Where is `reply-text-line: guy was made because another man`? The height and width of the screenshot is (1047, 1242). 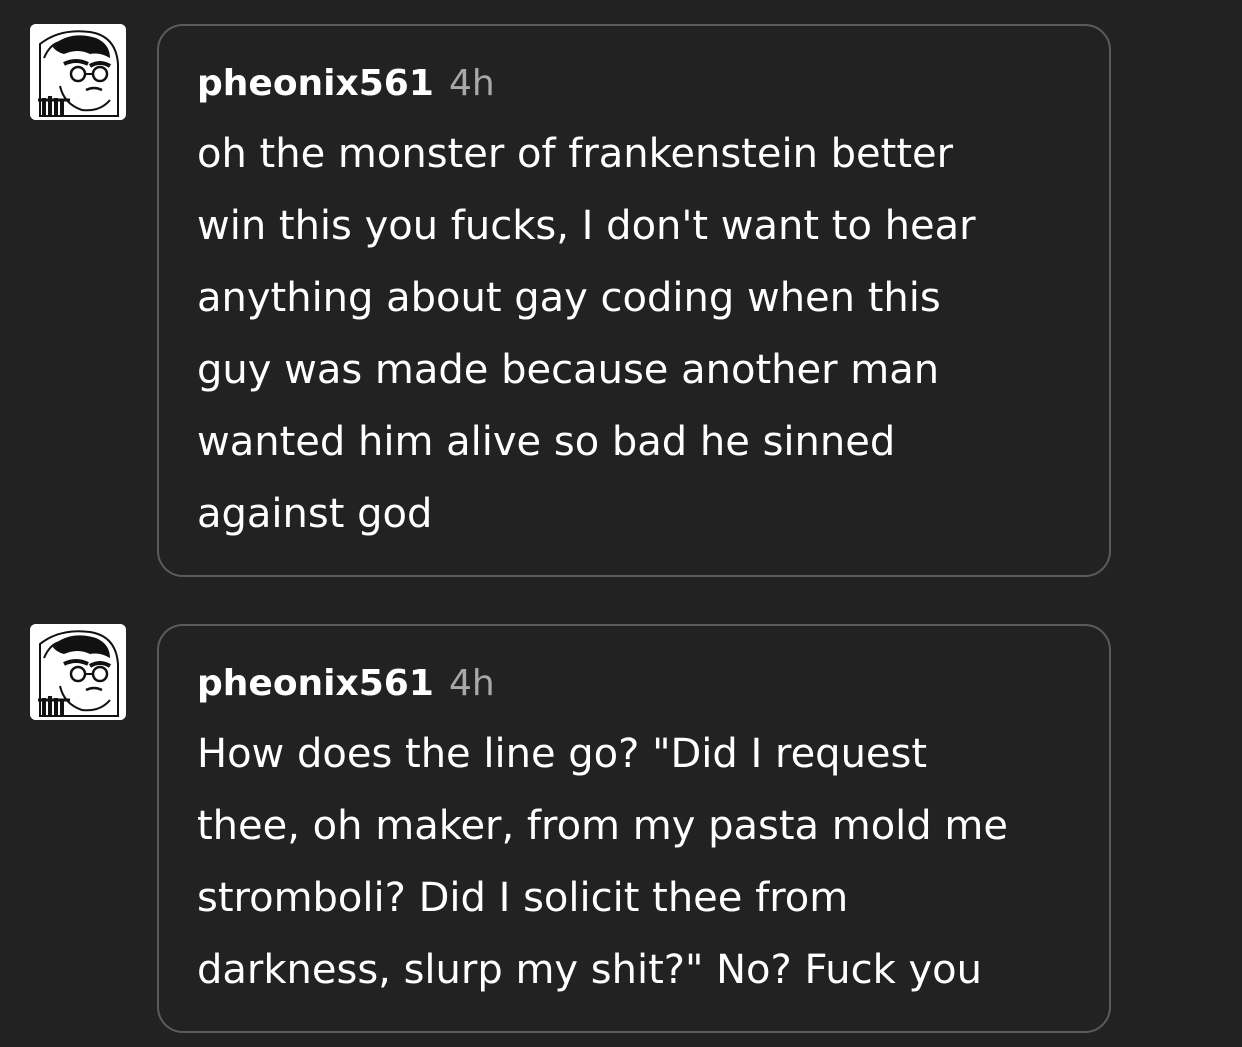 reply-text-line: guy was made because another man is located at coordinates (568, 370).